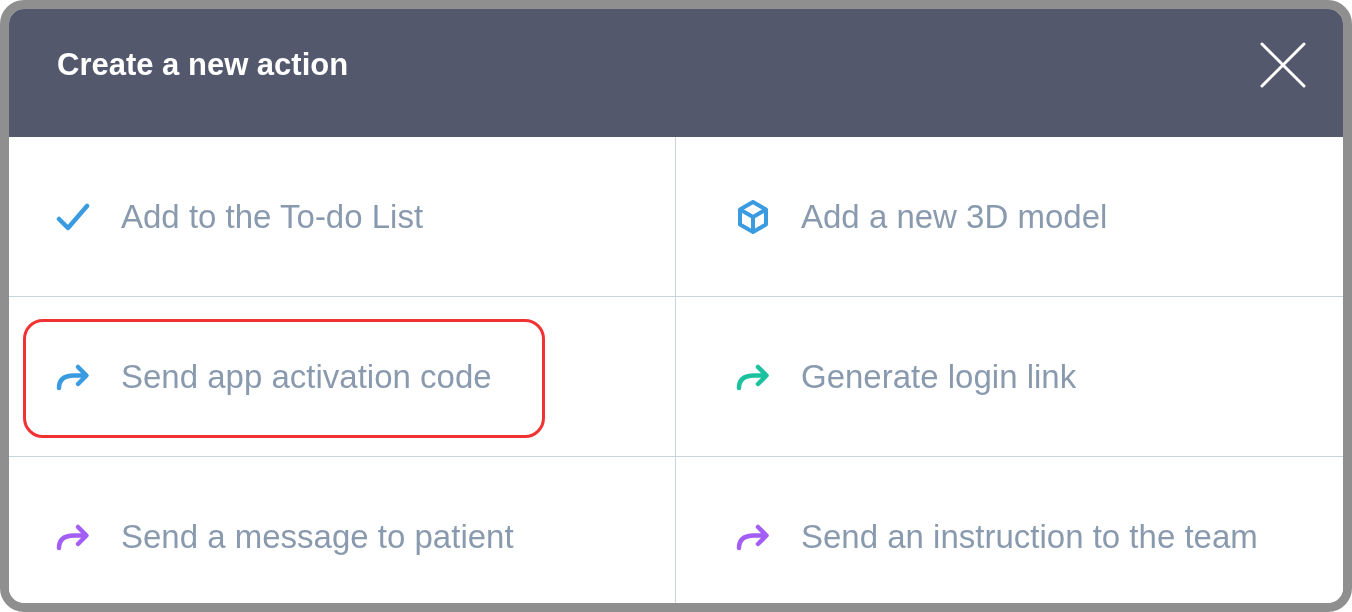  I want to click on close-button, so click(1283, 65).